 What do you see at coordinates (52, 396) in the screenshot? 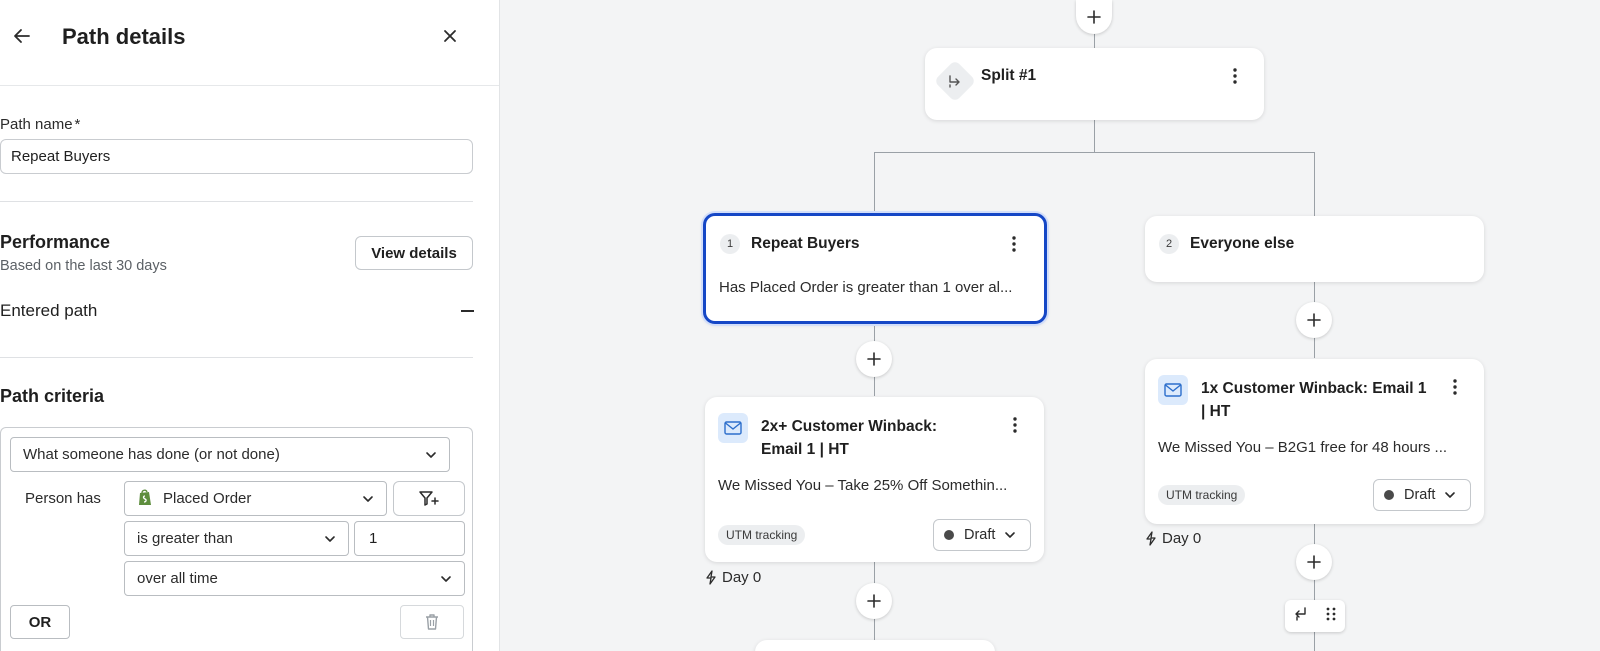
I see `path-criteria-title: Path criteria` at bounding box center [52, 396].